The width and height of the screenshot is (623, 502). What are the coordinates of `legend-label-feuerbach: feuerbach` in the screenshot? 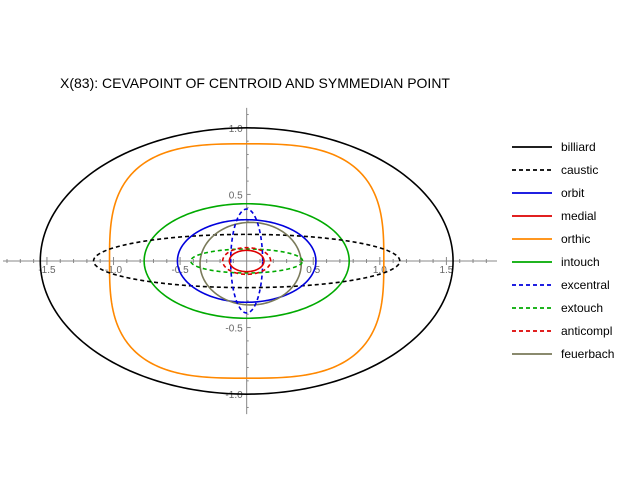 It's located at (587, 354).